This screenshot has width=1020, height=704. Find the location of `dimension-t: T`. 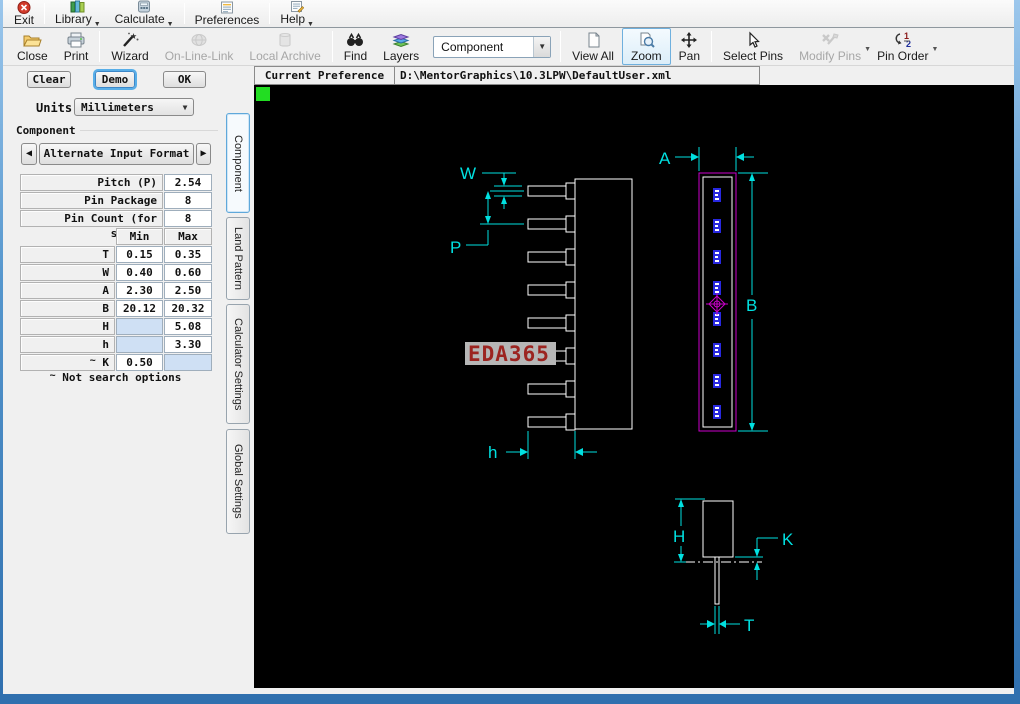

dimension-t: T is located at coordinates (727, 620).